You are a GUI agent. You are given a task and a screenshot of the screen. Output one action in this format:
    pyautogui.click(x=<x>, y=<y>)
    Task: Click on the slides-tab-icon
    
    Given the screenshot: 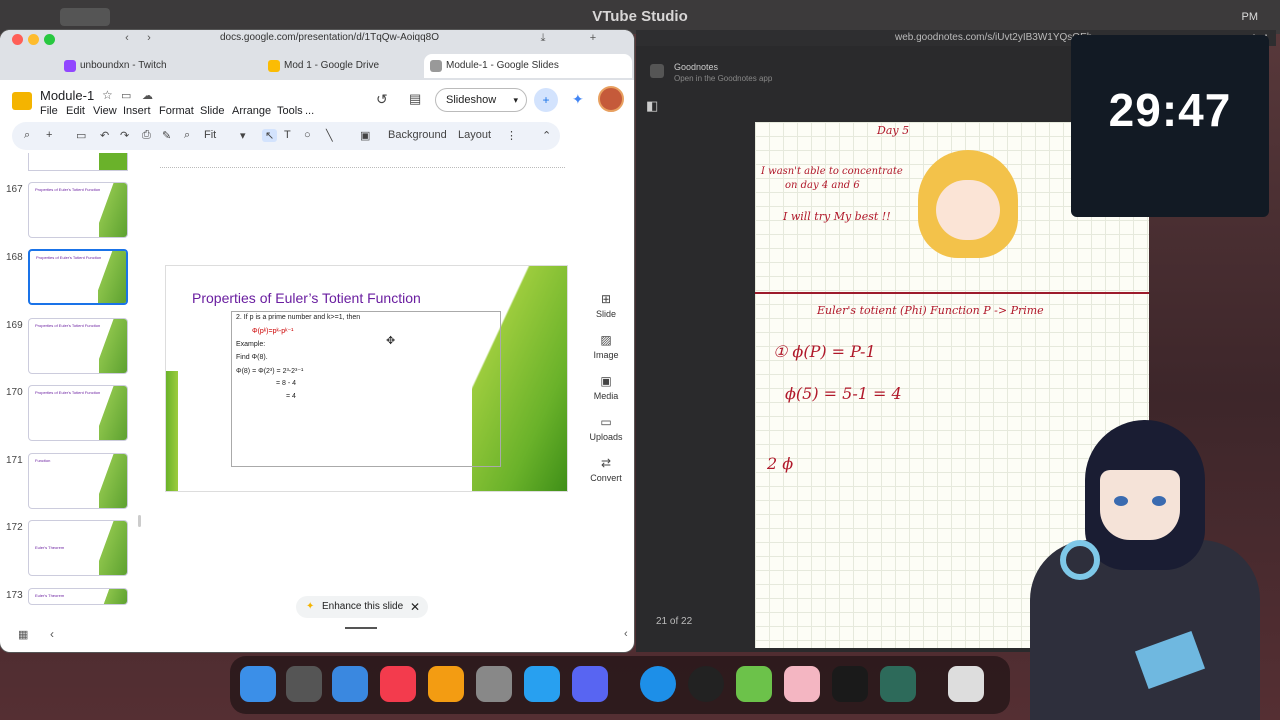 What is the action you would take?
    pyautogui.click(x=436, y=66)
    